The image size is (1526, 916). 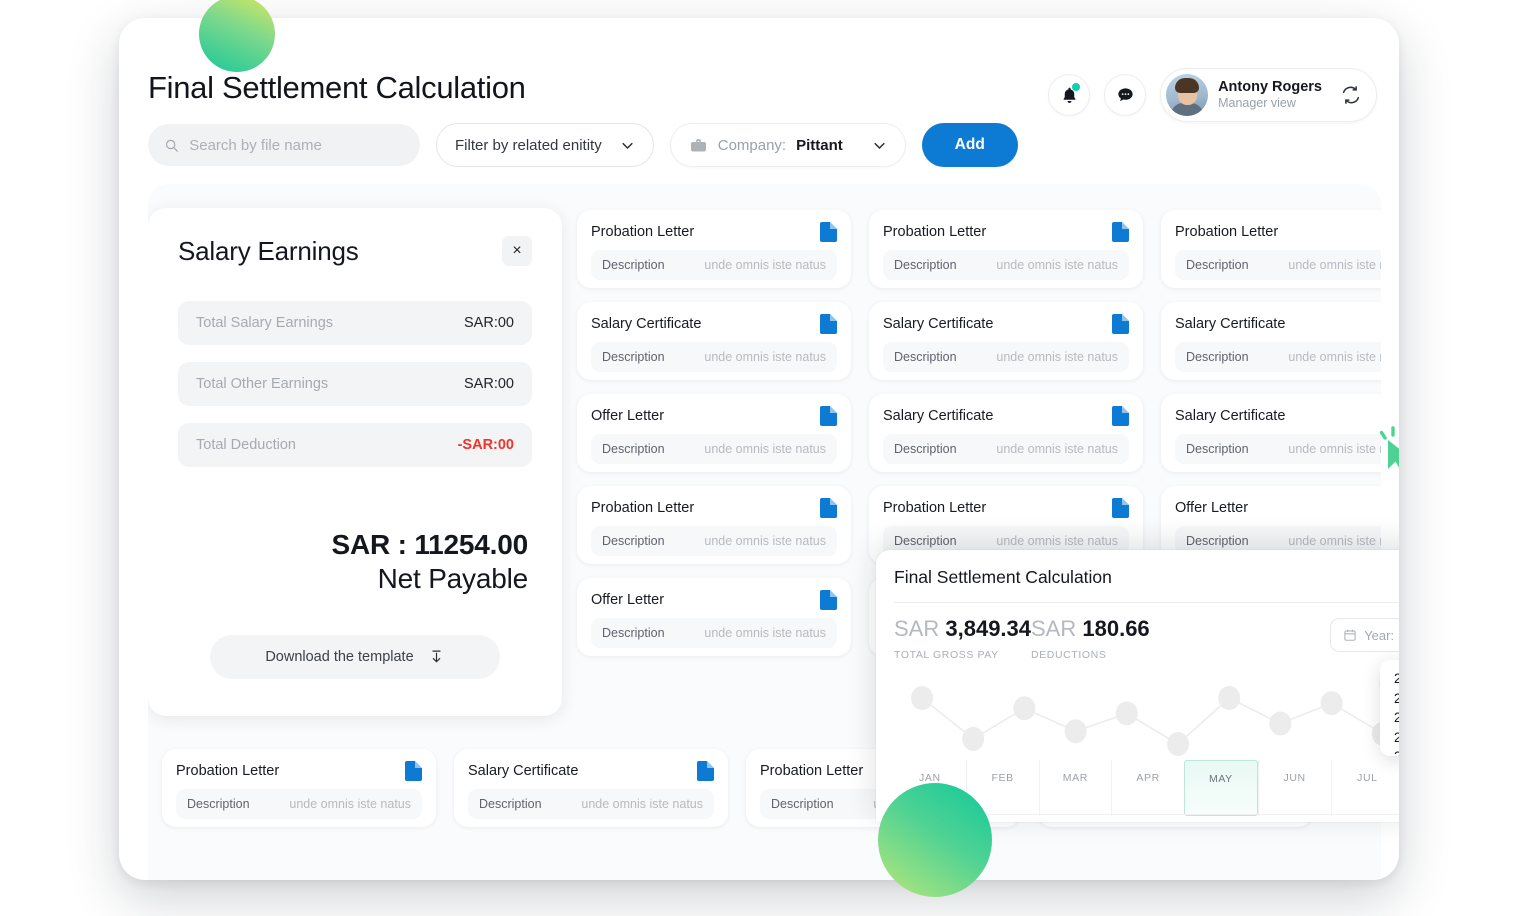 I want to click on modal-divider, so click(x=1146, y=602).